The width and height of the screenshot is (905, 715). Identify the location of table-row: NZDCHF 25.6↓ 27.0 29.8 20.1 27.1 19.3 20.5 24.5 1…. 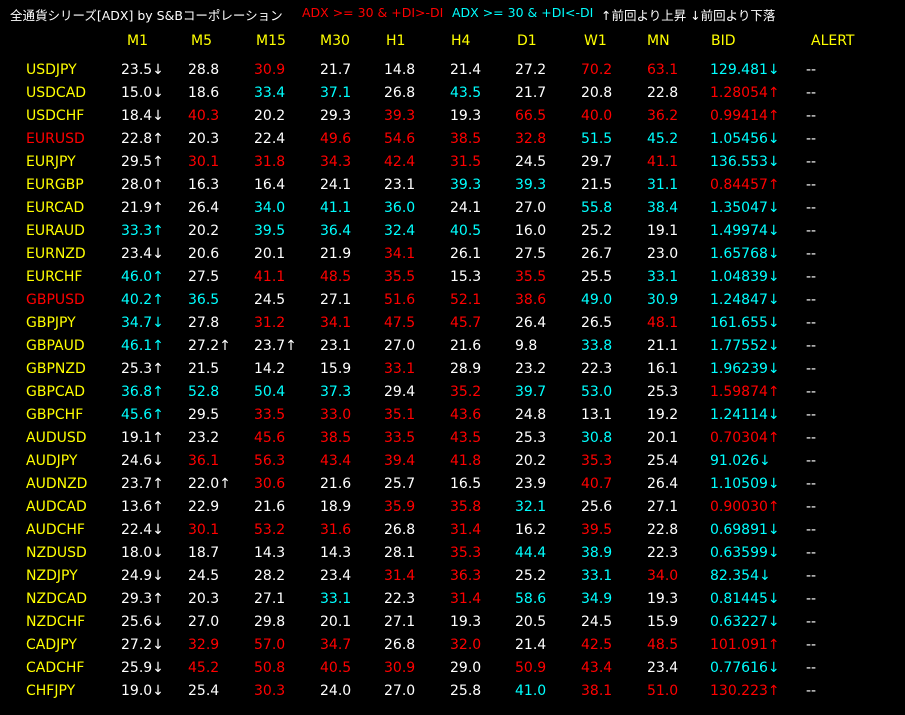
(452, 625).